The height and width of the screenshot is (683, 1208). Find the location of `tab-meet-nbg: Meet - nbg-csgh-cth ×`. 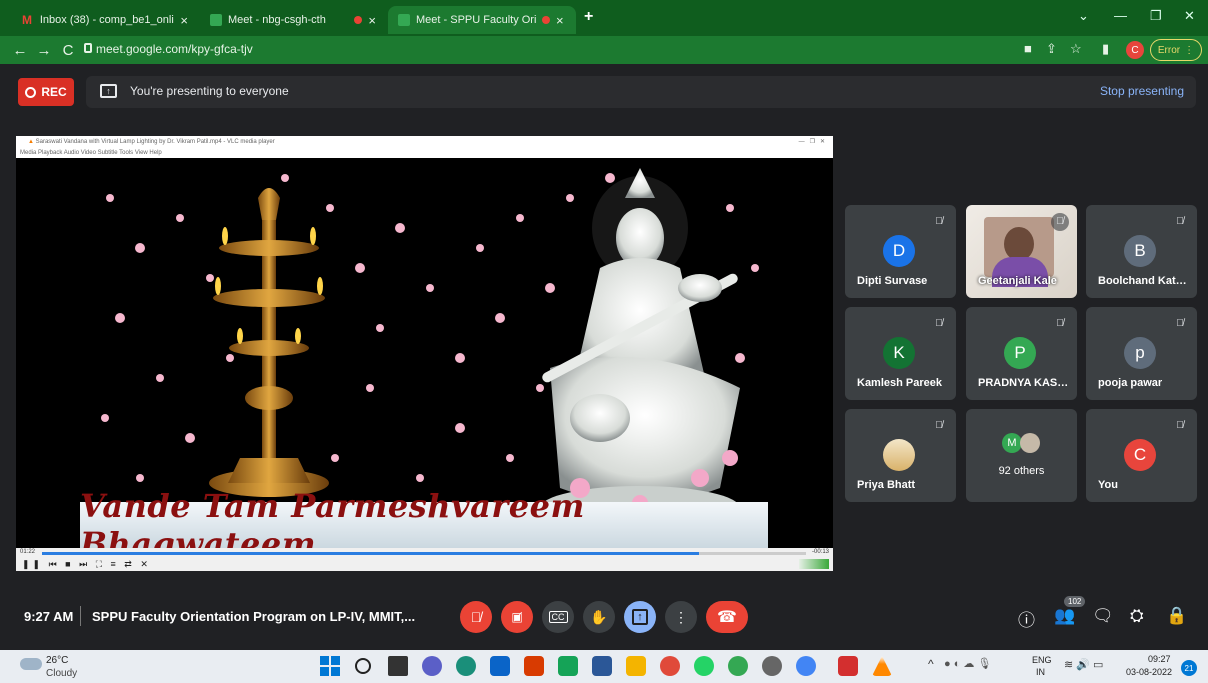

tab-meet-nbg: Meet - nbg-csgh-cth × is located at coordinates (293, 20).